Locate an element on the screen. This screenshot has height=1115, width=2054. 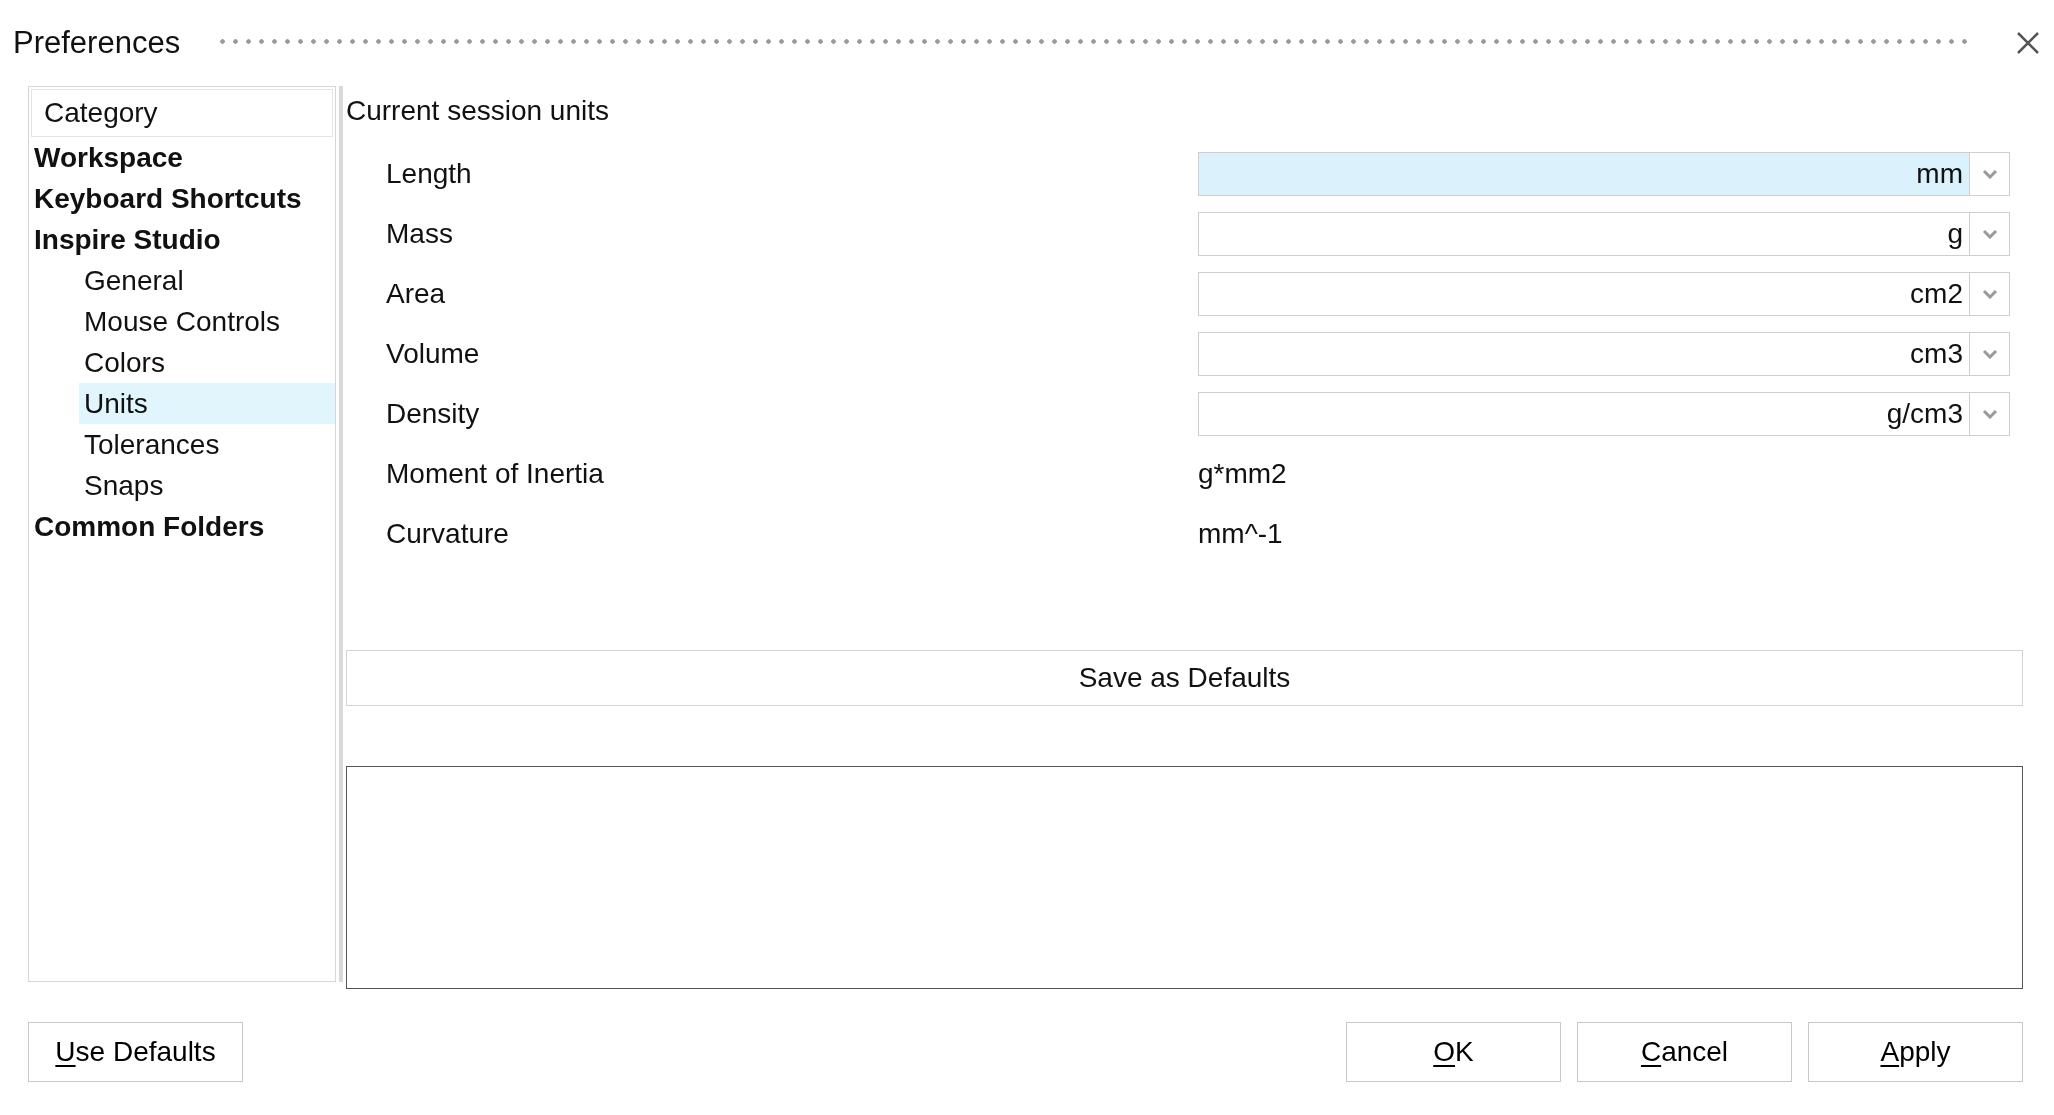
unit-dropdown: g/cm3 is located at coordinates (1604, 414).